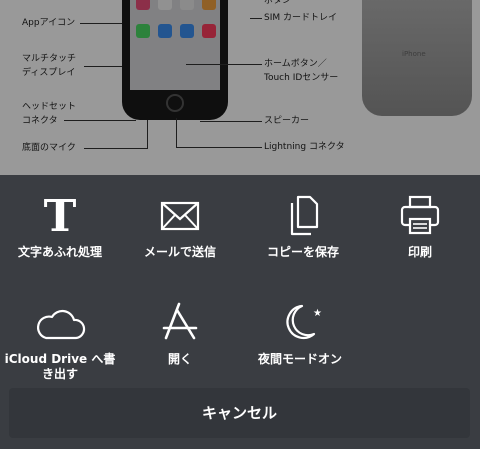 The image size is (480, 449). What do you see at coordinates (60, 341) in the screenshot?
I see `icloud-export-action: iCloud Drive へ書き出す` at bounding box center [60, 341].